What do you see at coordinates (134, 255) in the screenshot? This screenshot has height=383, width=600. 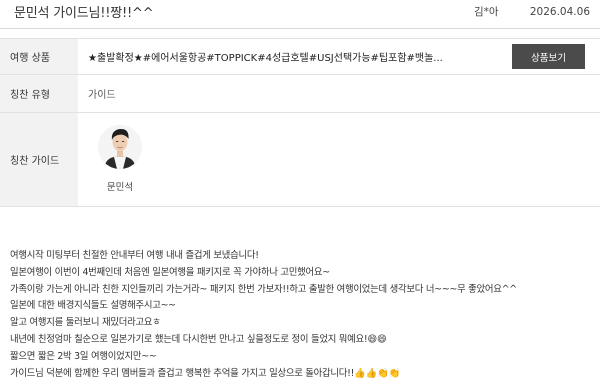 I see `review-line: 여행시작 미팅부터 친절한 안내부터 여행 내내 즐겁게 보냈습니다!` at bounding box center [134, 255].